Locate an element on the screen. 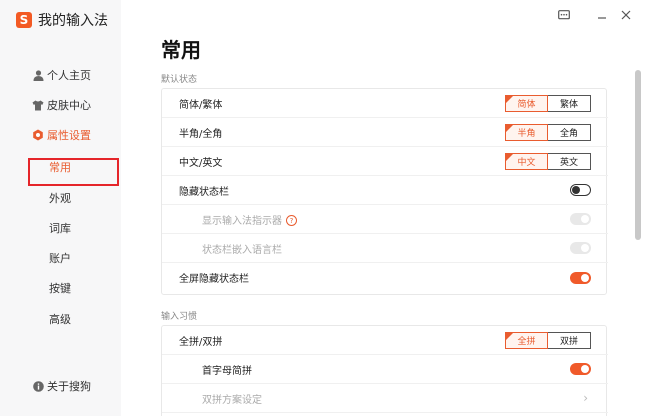 The image size is (650, 416). option-traditional: 繁体 is located at coordinates (569, 103).